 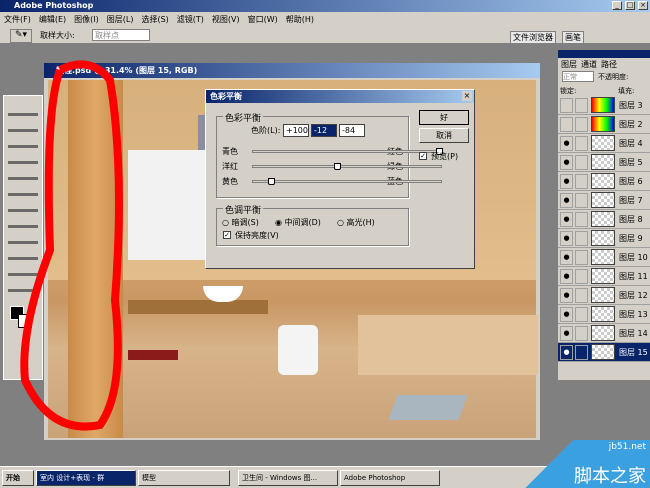 I want to click on menu-view: 视图(V), so click(x=226, y=19).